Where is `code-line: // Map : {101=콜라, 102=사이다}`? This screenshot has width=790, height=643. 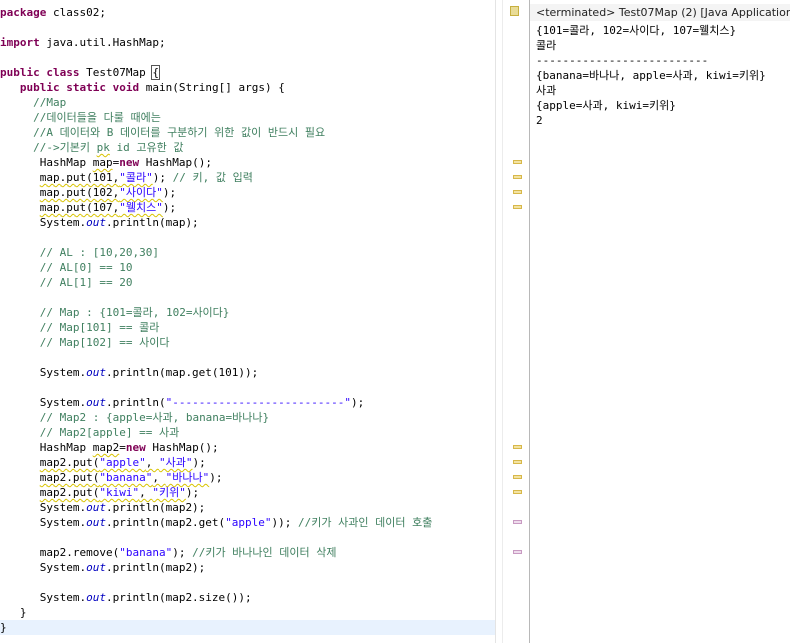 code-line: // Map : {101=콜라, 102=사이다} is located at coordinates (247, 312).